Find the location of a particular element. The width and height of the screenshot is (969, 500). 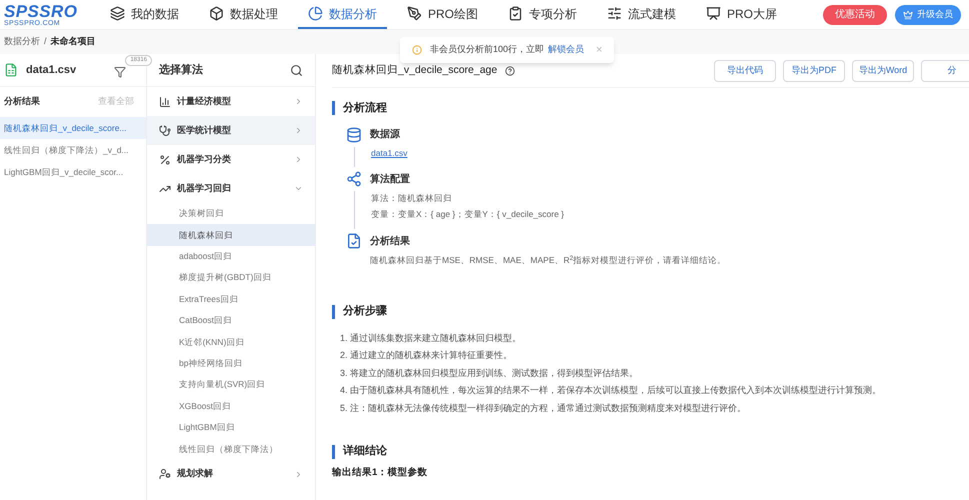

step-title: 算法配置 is located at coordinates (390, 179).